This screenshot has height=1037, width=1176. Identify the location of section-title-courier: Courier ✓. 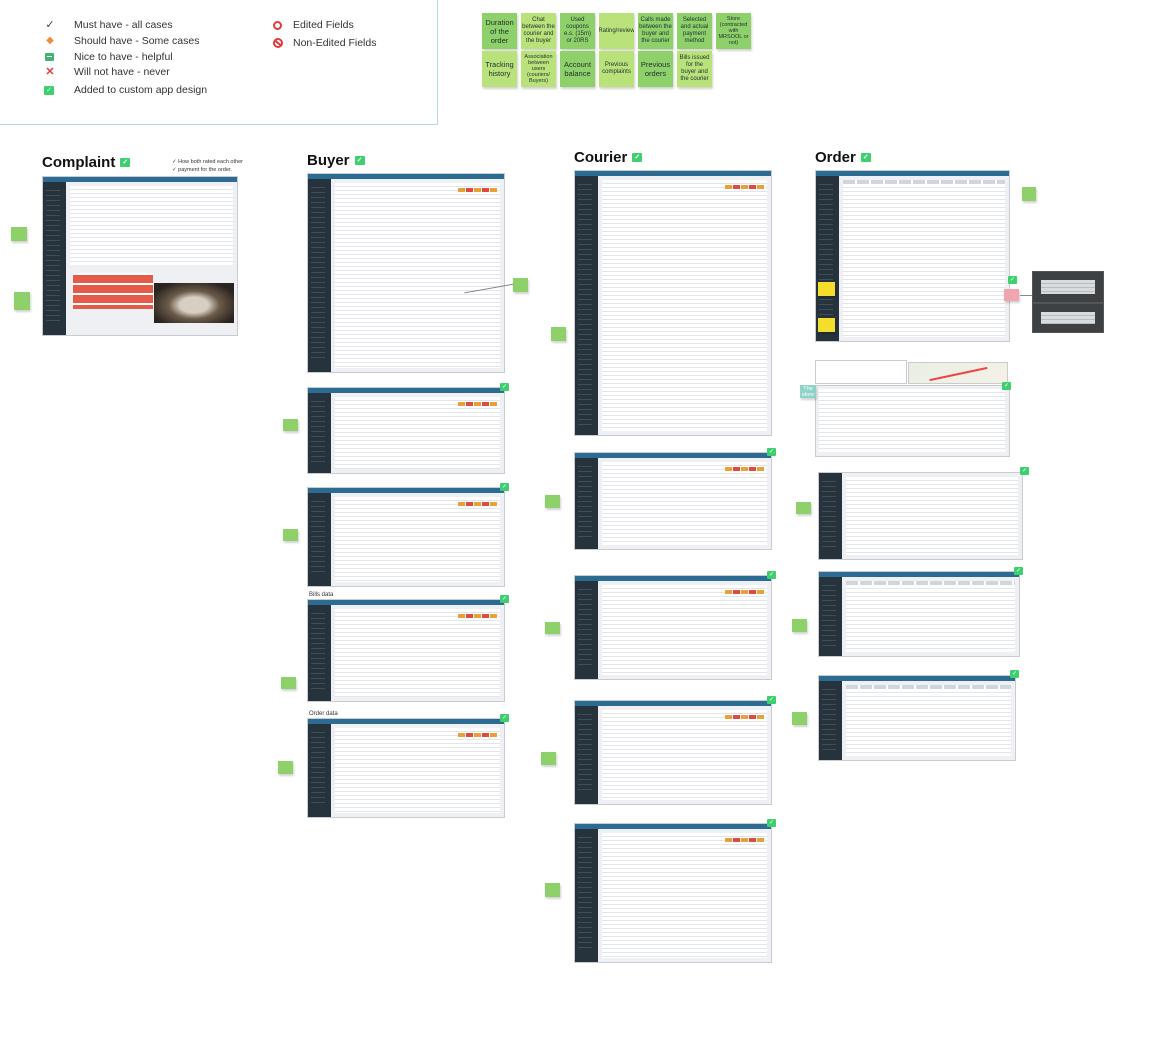
(608, 157).